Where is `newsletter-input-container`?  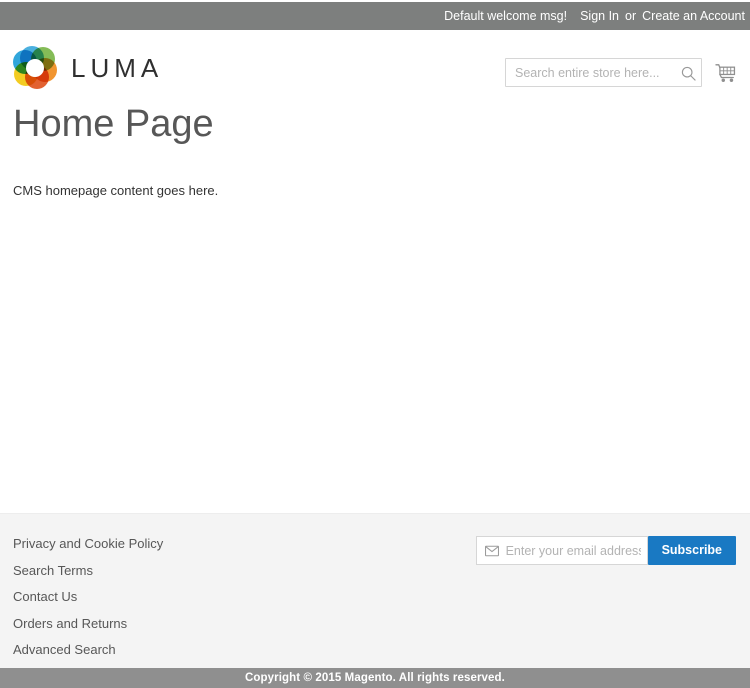 newsletter-input-container is located at coordinates (561, 550).